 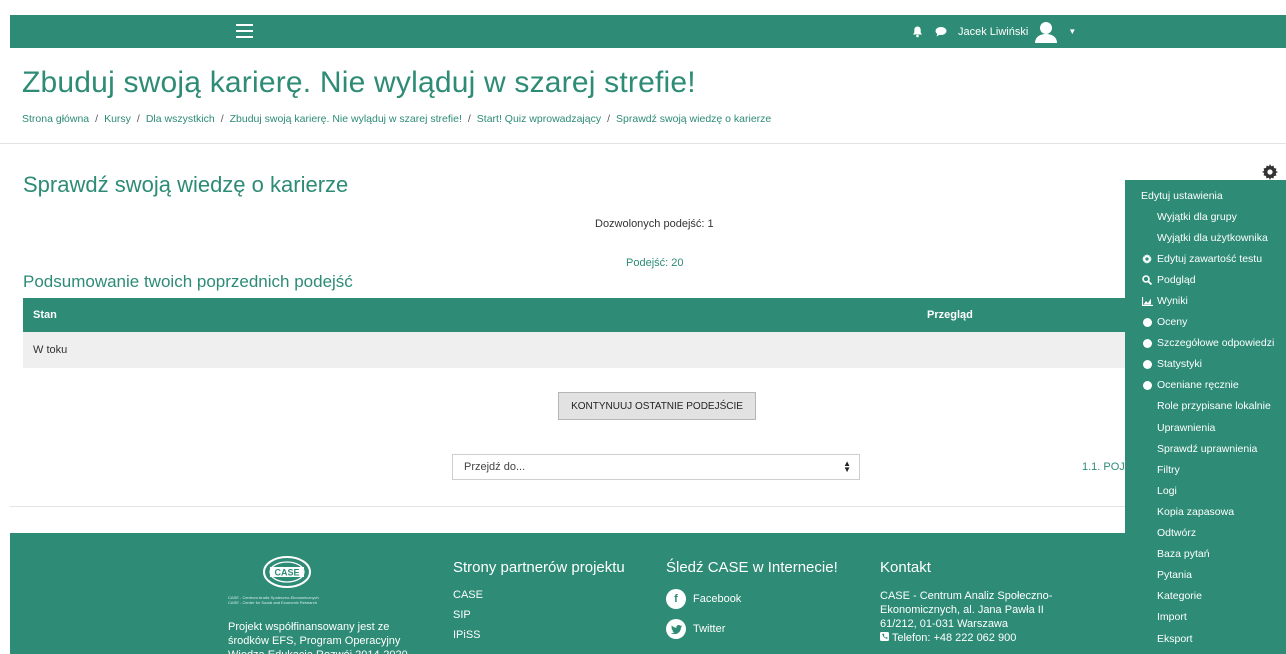 I want to click on phone-icon, so click(x=886, y=638).